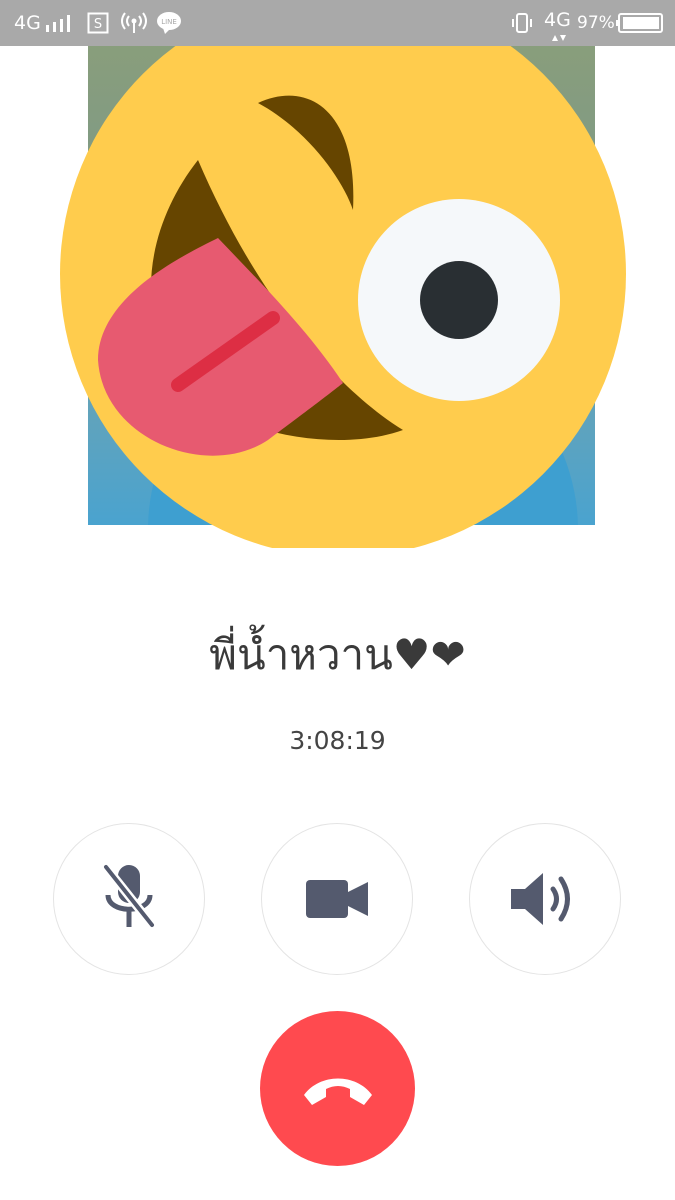 This screenshot has width=675, height=1200. I want to click on end-call-button, so click(337, 1088).